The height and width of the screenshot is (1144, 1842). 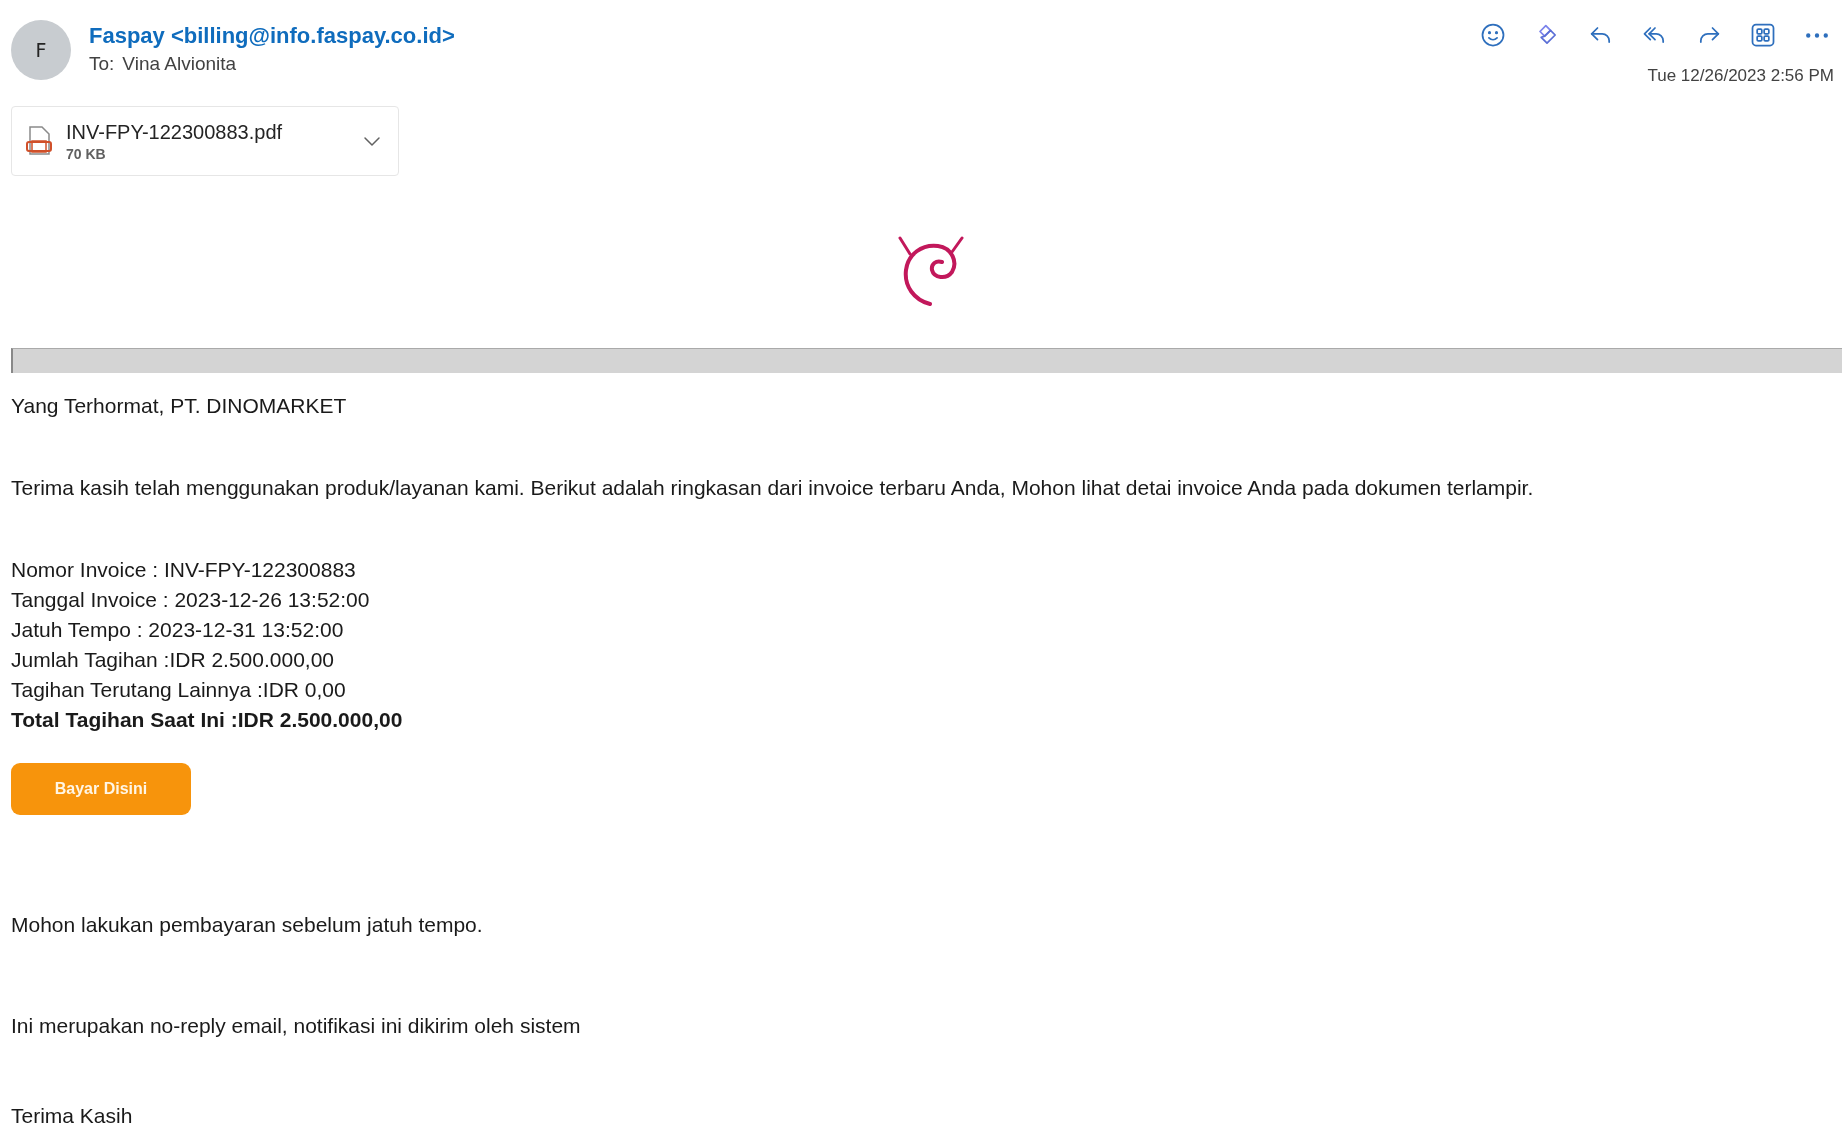 I want to click on invoice-detail: Jumlah Tagihan :IDR 2.500.000,00, so click(x=173, y=660).